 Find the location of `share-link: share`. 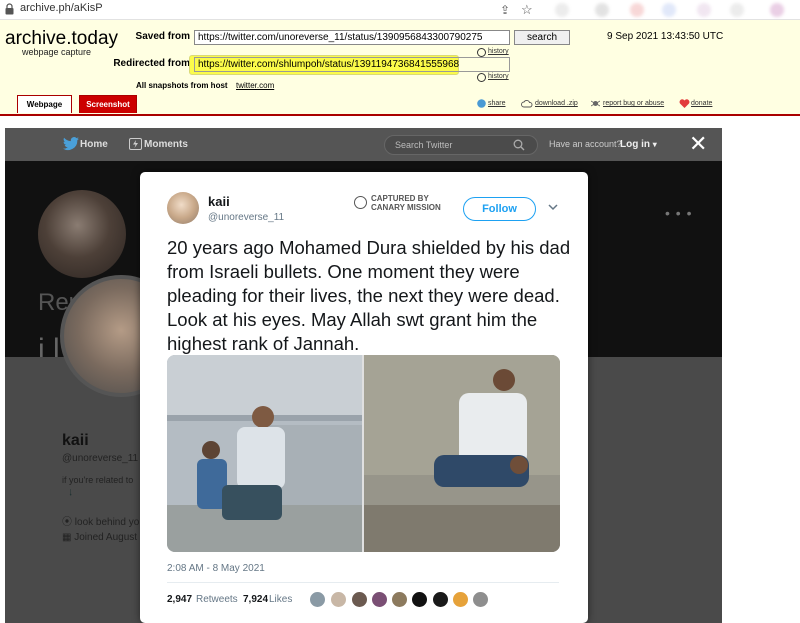

share-link: share is located at coordinates (497, 103).